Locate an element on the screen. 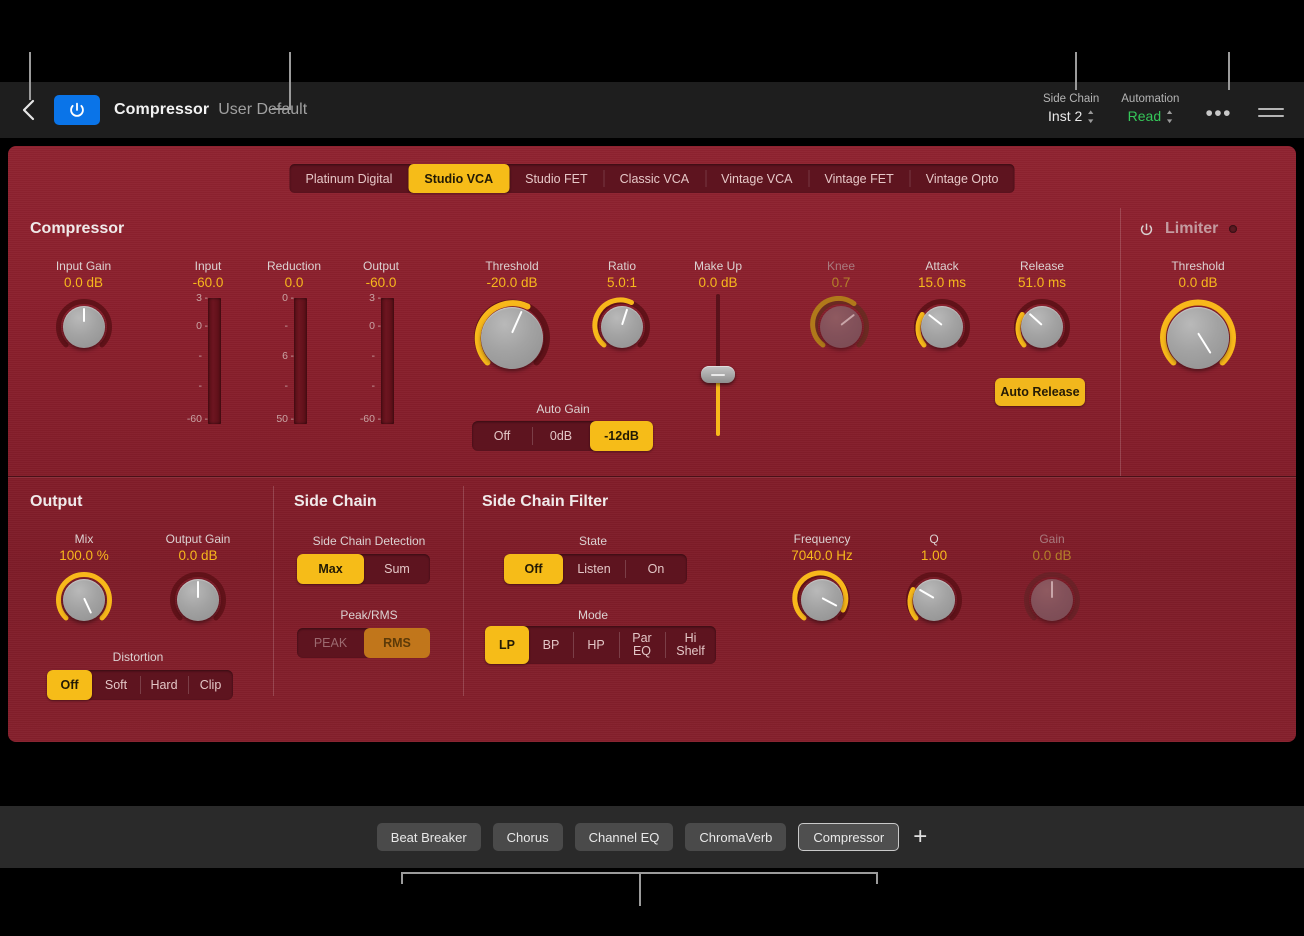  plugin-power-button is located at coordinates (77, 110).